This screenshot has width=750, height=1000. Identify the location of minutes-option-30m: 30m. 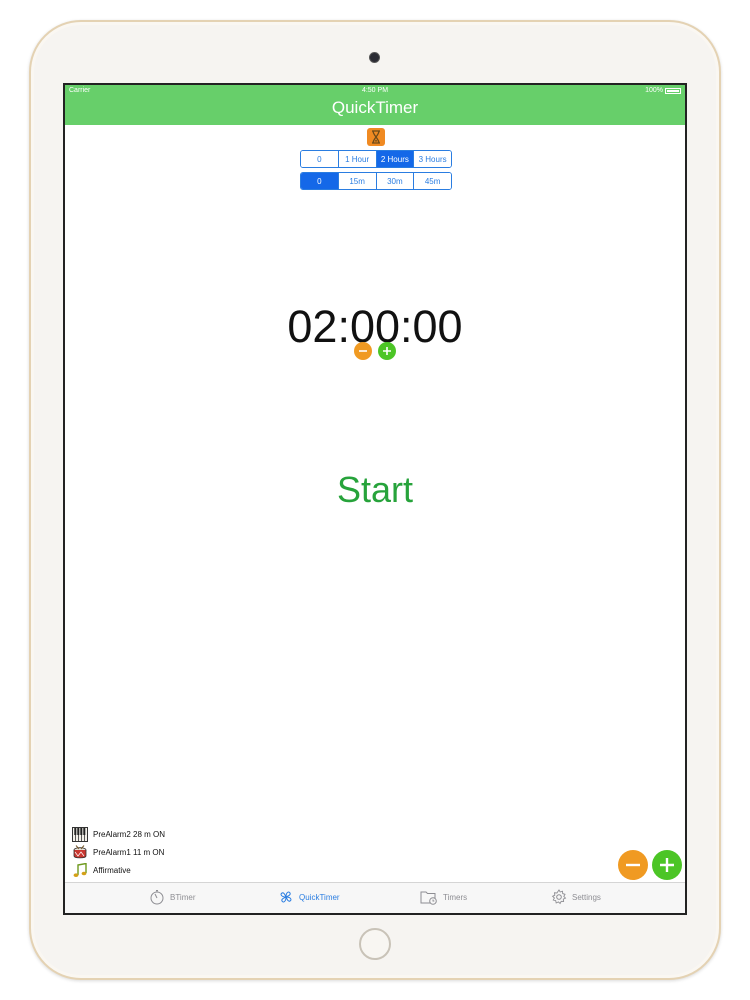
(395, 181).